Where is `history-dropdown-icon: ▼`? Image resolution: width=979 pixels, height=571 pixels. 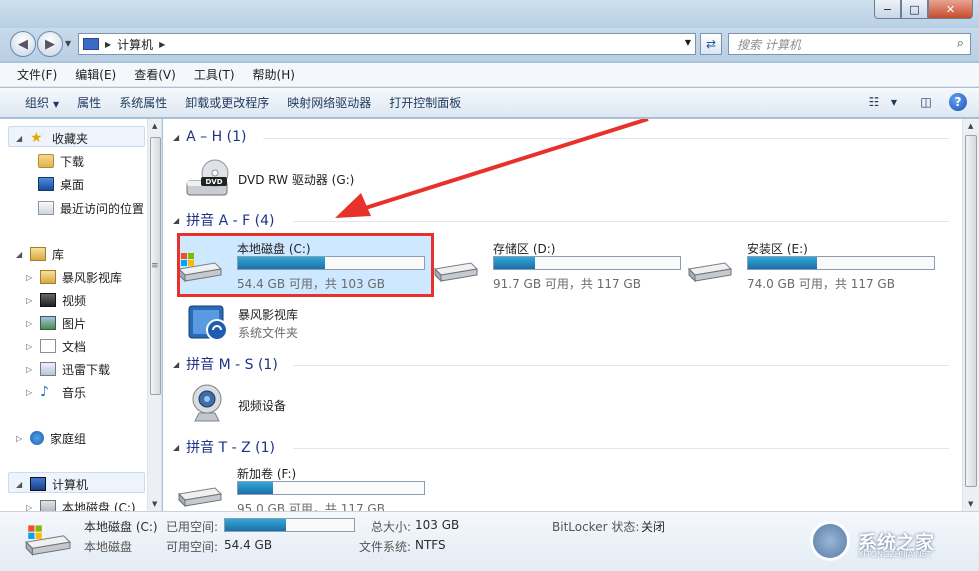 history-dropdown-icon: ▼ is located at coordinates (68, 43).